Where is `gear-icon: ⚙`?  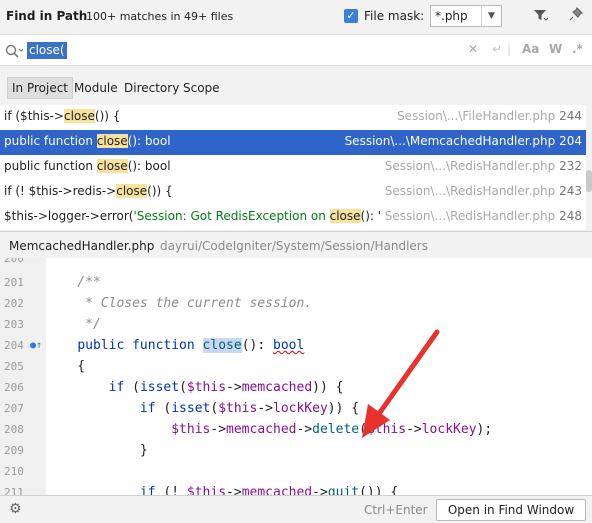
gear-icon: ⚙ is located at coordinates (15, 509).